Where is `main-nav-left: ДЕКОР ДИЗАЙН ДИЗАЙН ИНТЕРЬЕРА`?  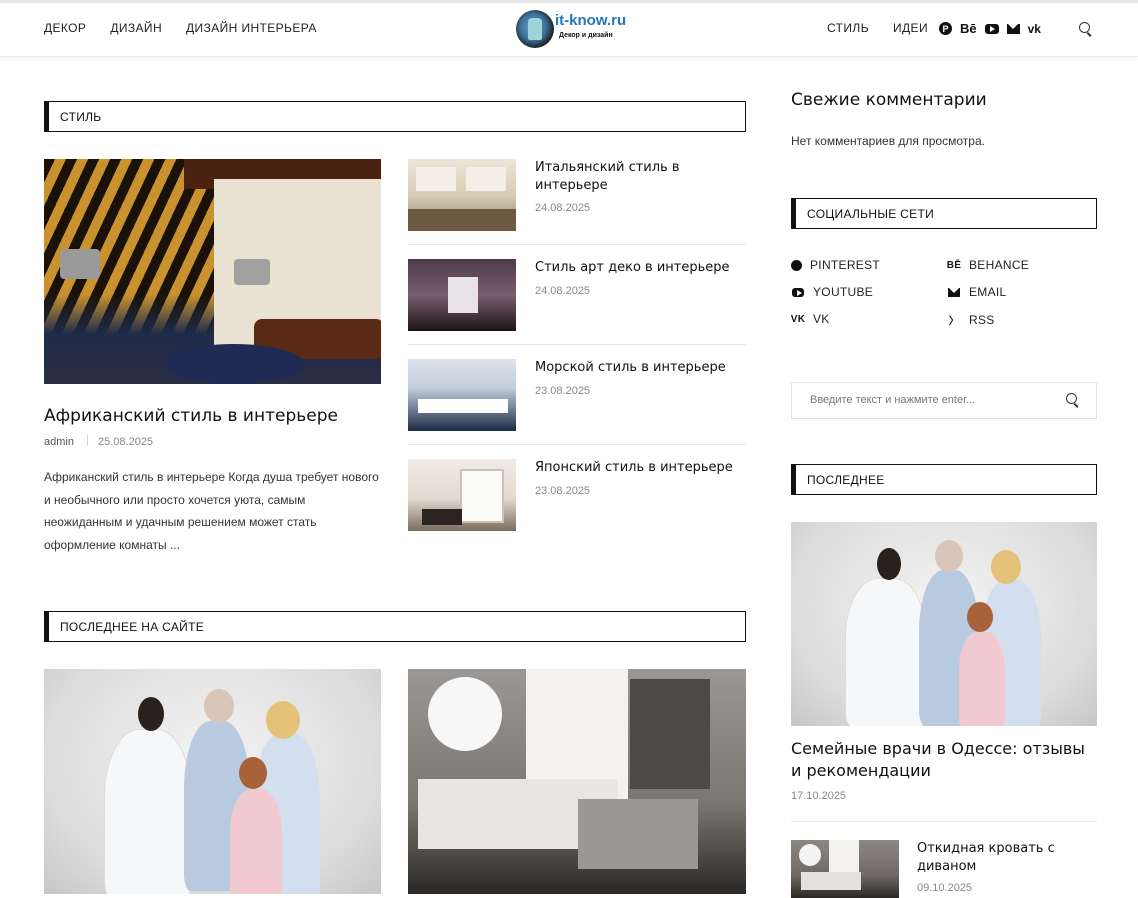 main-nav-left: ДЕКОР ДИЗАЙН ДИЗАЙН ИНТЕРЬЕРА is located at coordinates (192, 28).